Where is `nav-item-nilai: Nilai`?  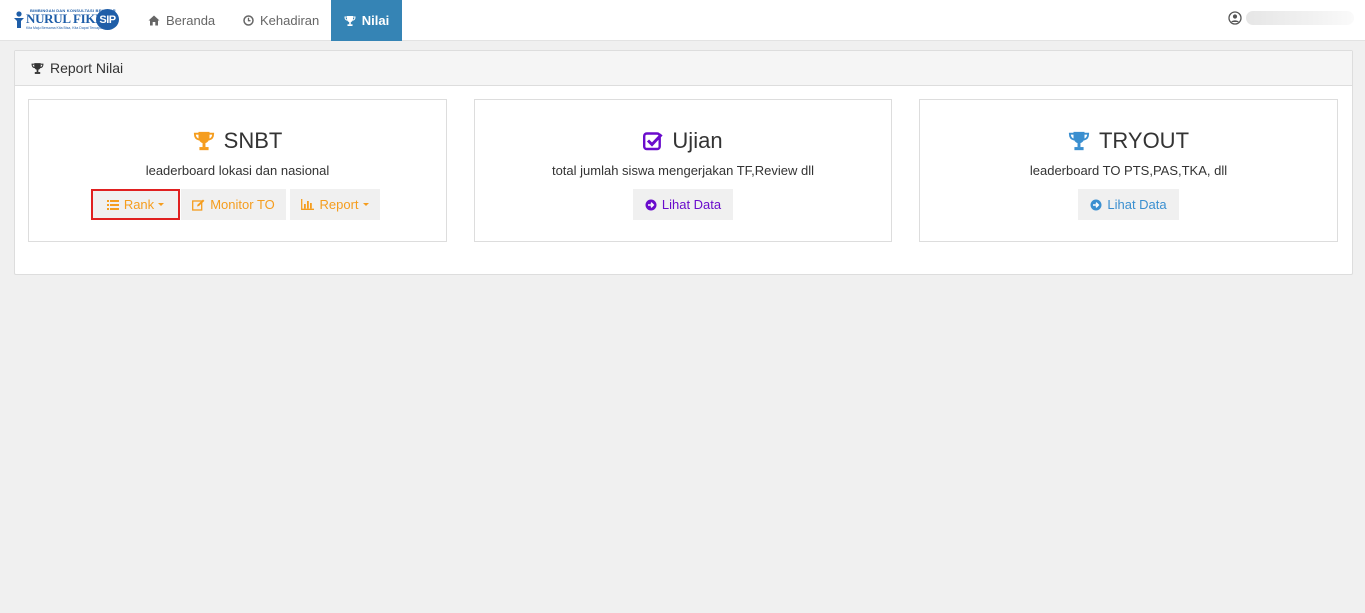 nav-item-nilai: Nilai is located at coordinates (366, 20).